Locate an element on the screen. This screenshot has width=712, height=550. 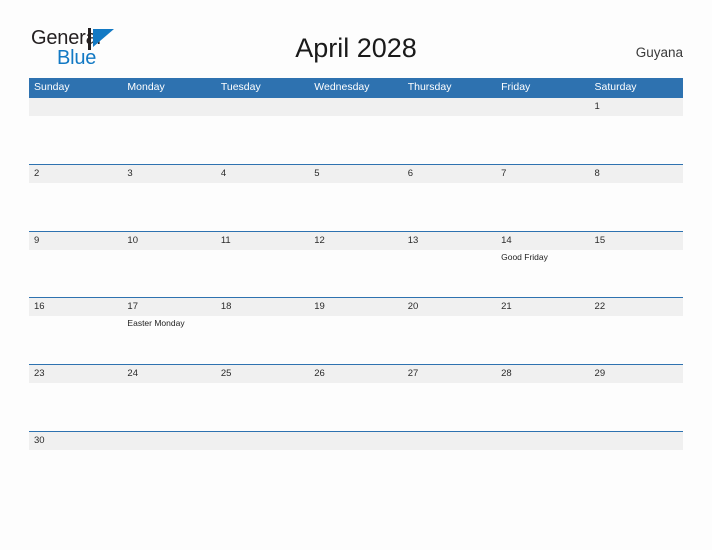
day-number: 29 is located at coordinates (636, 374).